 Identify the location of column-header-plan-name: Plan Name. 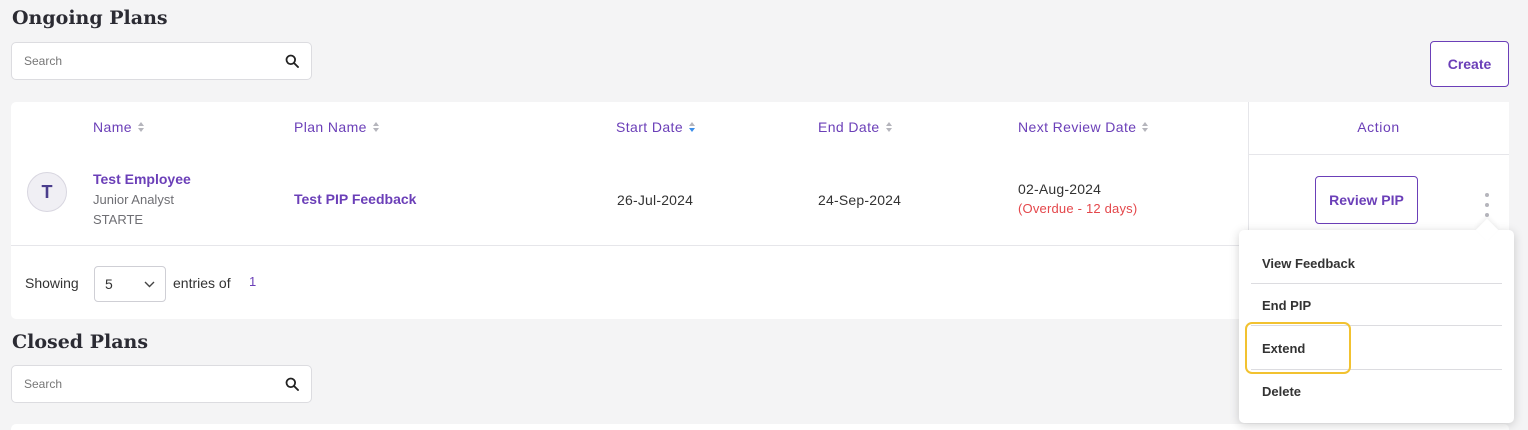
(337, 127).